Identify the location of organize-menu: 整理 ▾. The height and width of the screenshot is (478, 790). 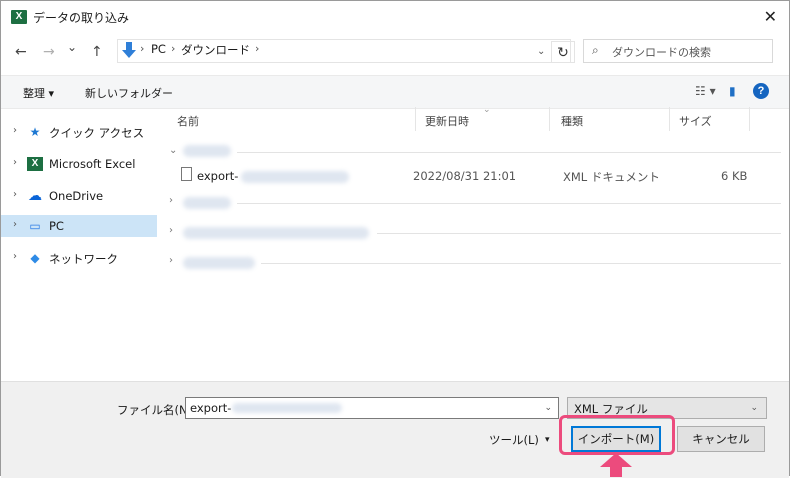
(38, 93).